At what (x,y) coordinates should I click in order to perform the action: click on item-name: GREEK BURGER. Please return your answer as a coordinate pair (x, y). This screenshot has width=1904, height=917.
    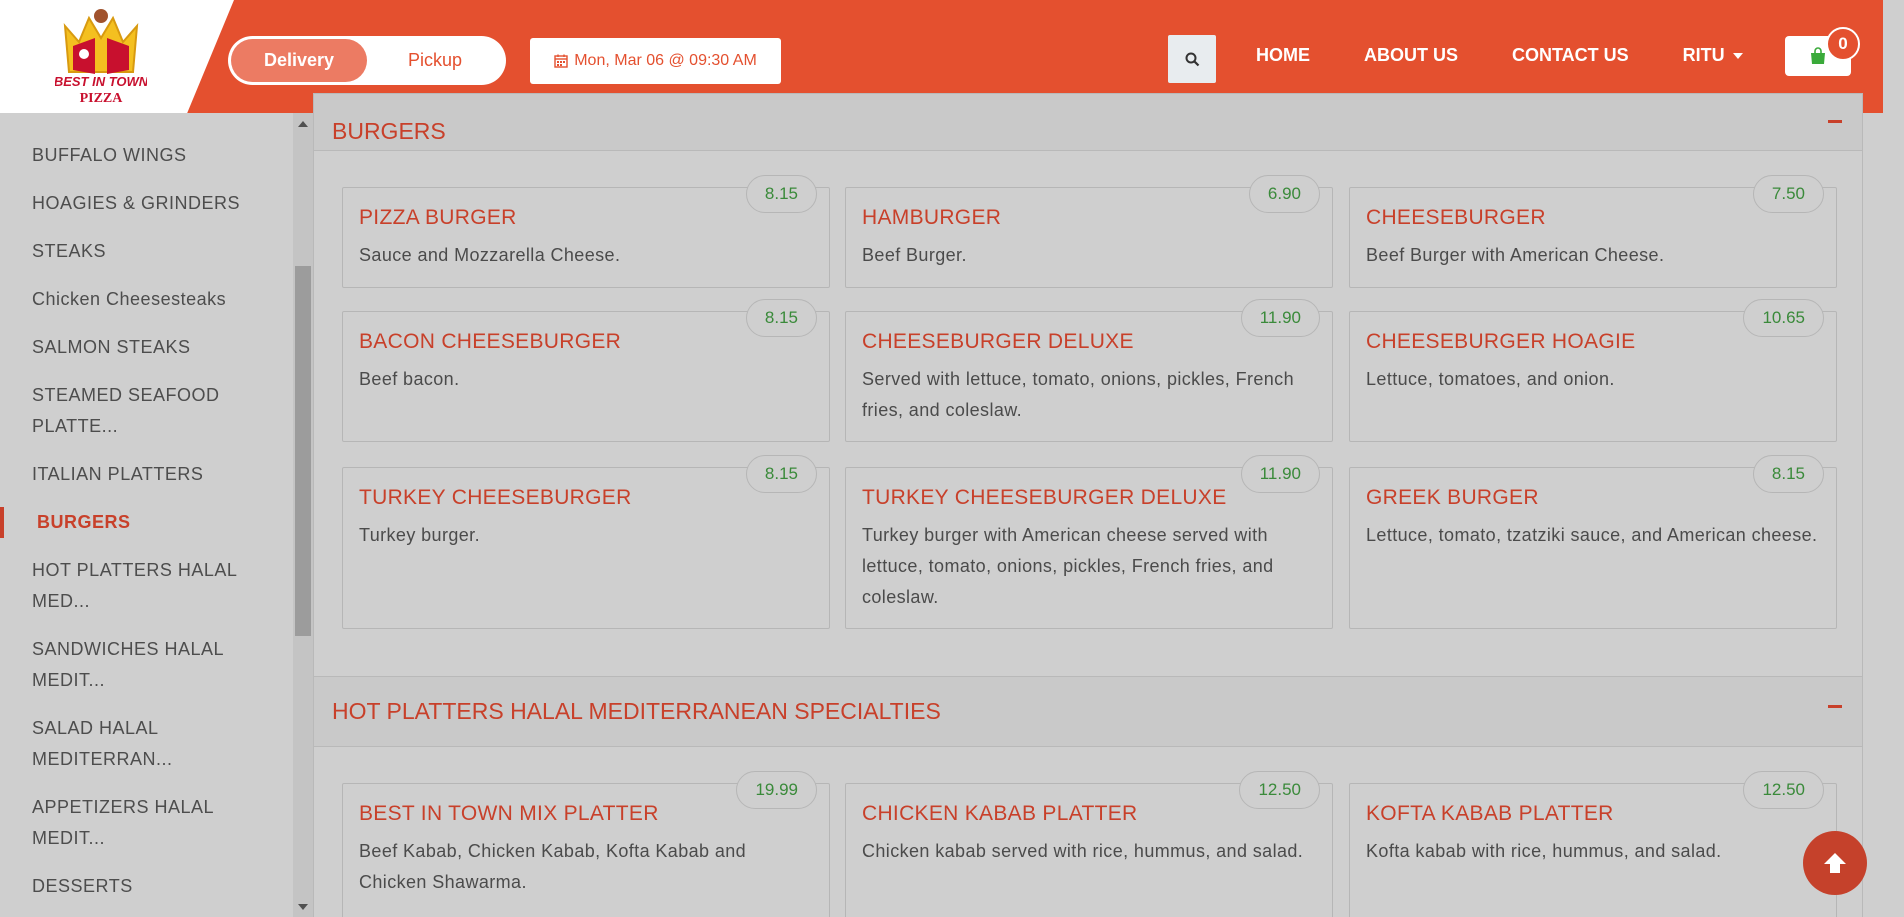
    Looking at the image, I should click on (1452, 497).